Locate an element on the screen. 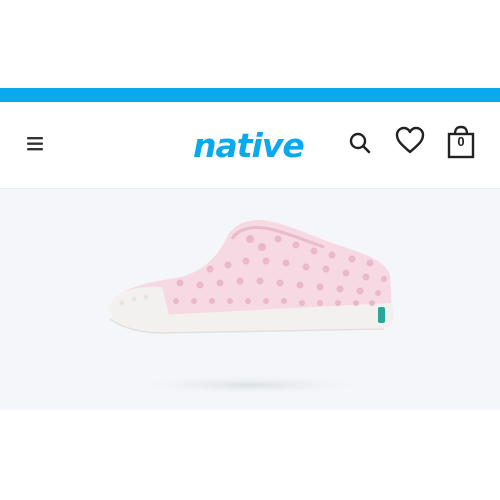  hamburger-menu-icon is located at coordinates (35, 144).